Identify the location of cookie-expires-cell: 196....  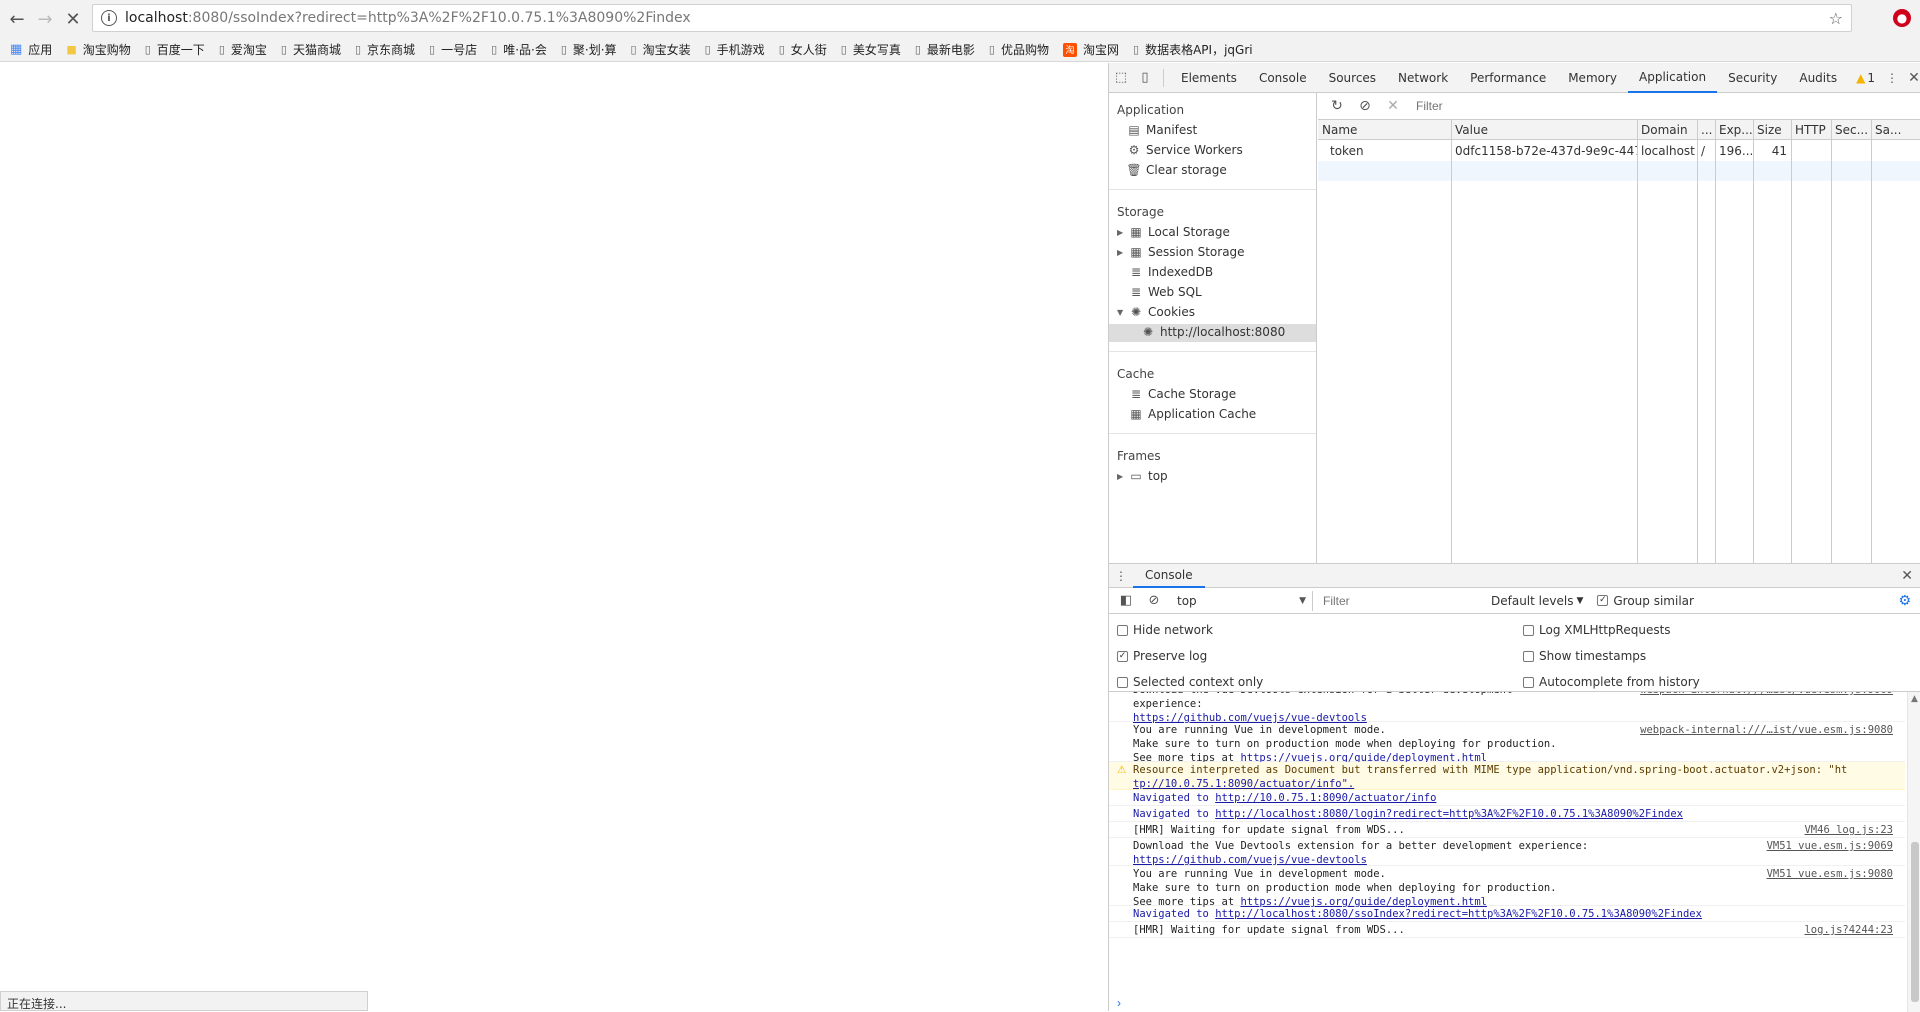
(1734, 151).